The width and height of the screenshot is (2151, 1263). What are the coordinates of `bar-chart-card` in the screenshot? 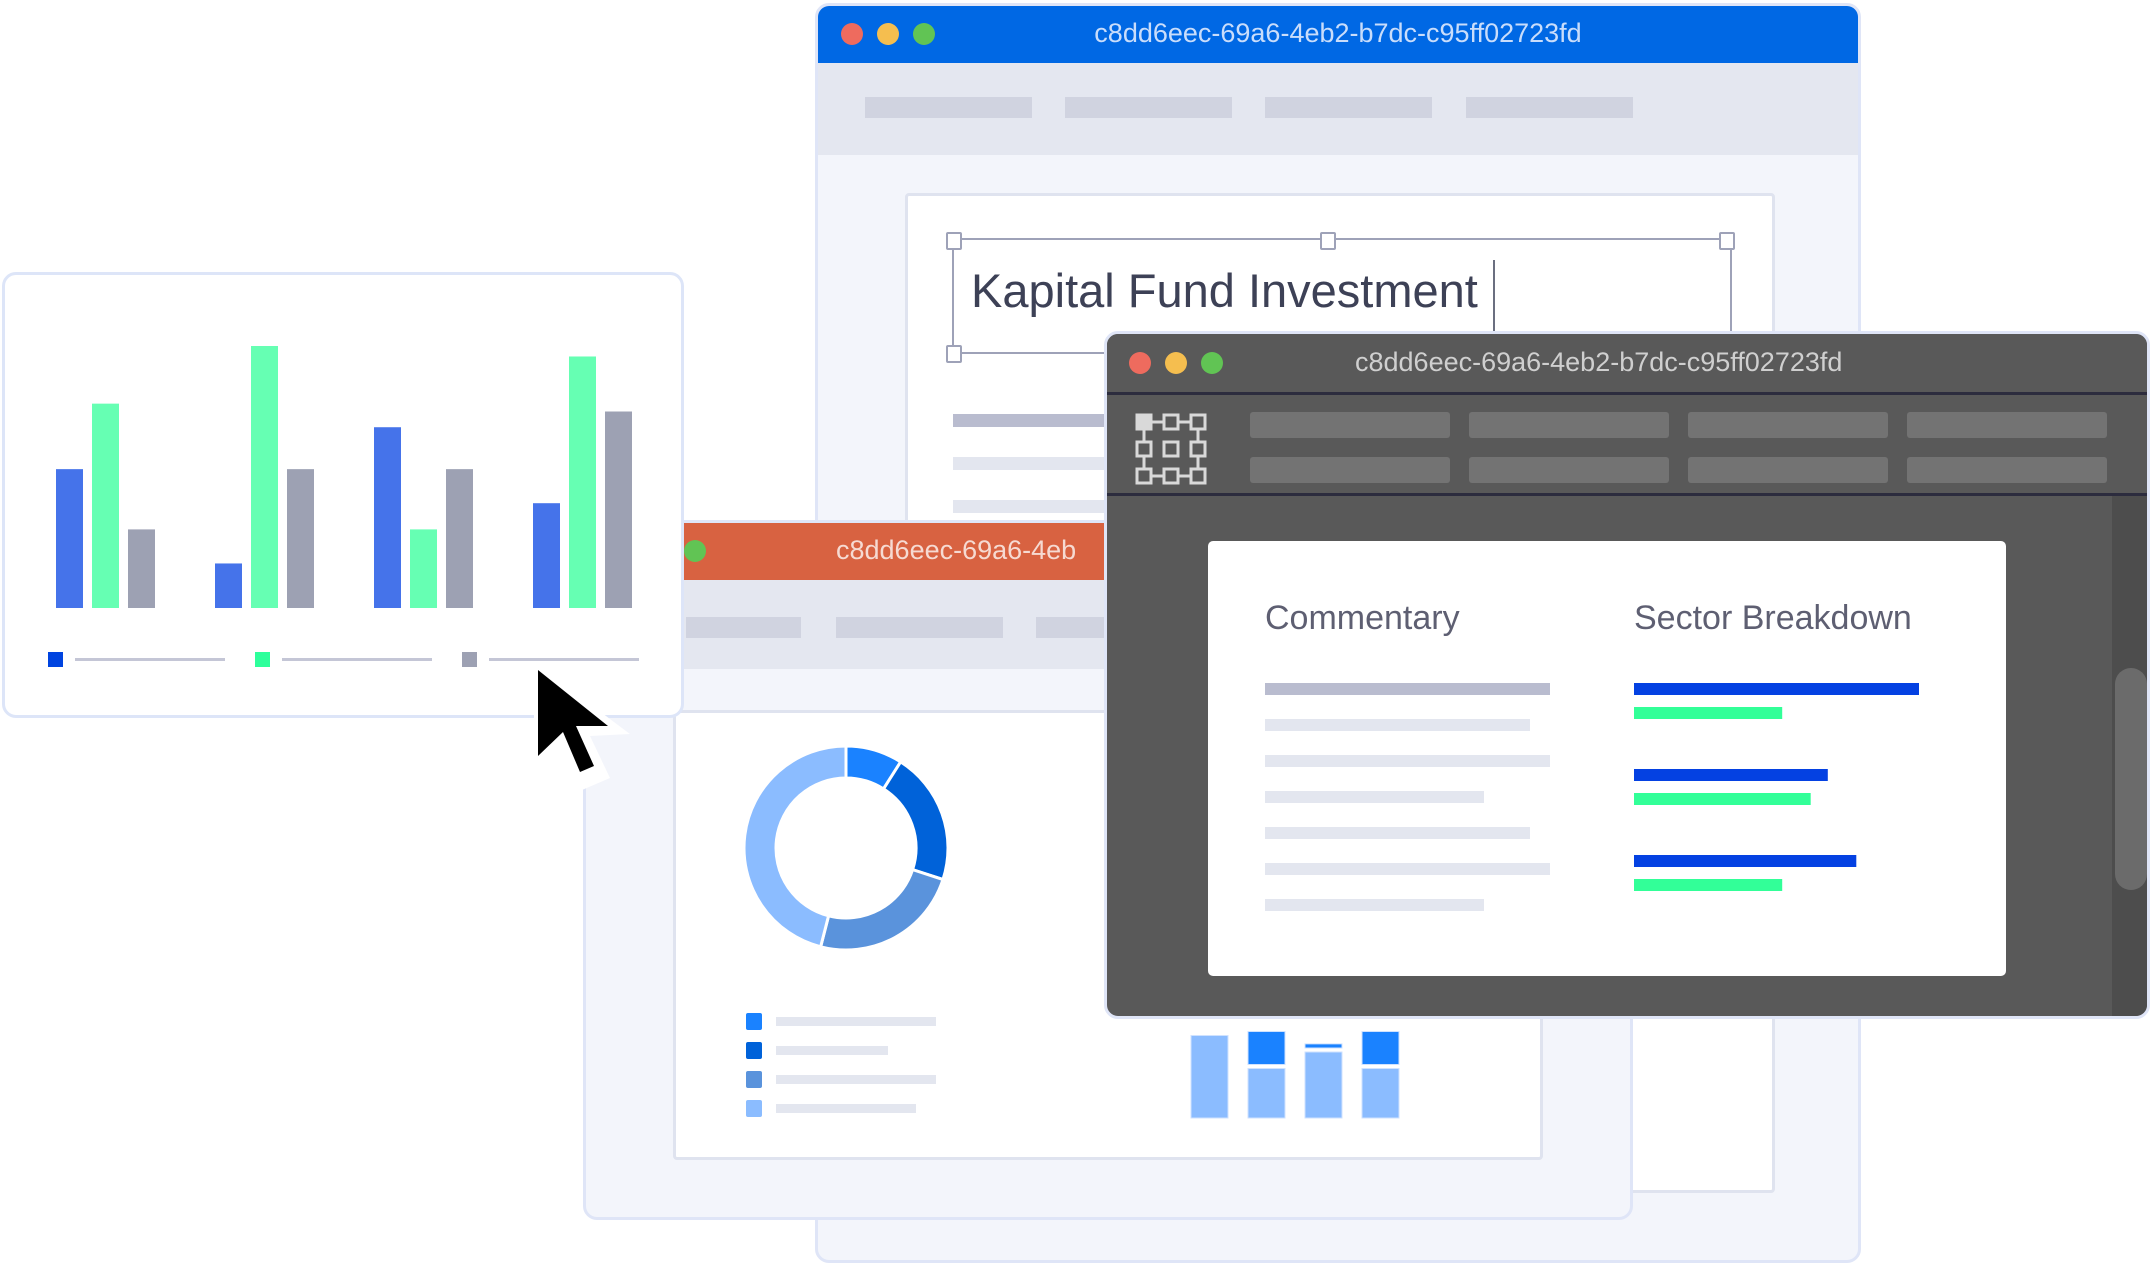 It's located at (343, 495).